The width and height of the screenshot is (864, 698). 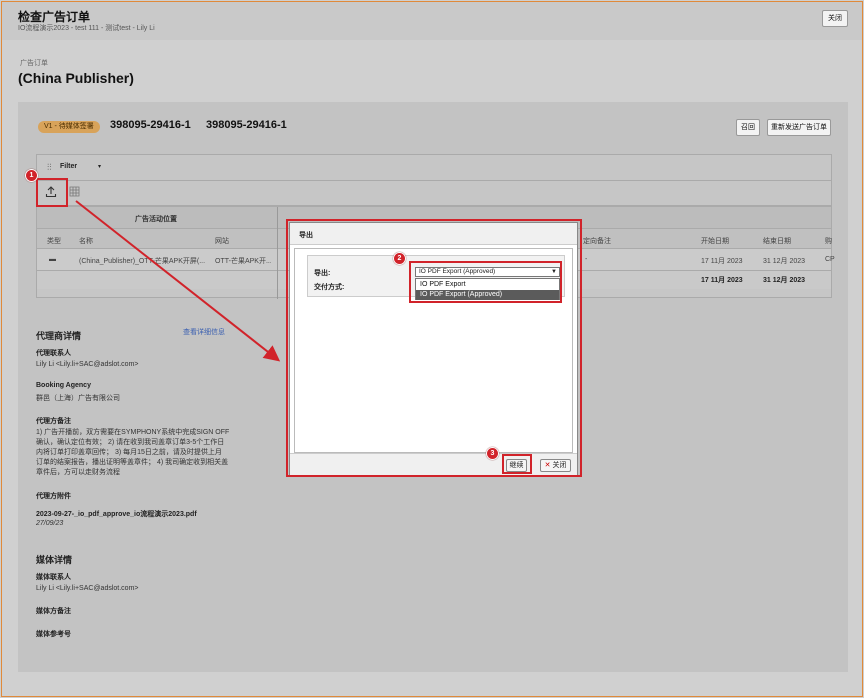 What do you see at coordinates (399, 258) in the screenshot?
I see `annotation-marker: 2` at bounding box center [399, 258].